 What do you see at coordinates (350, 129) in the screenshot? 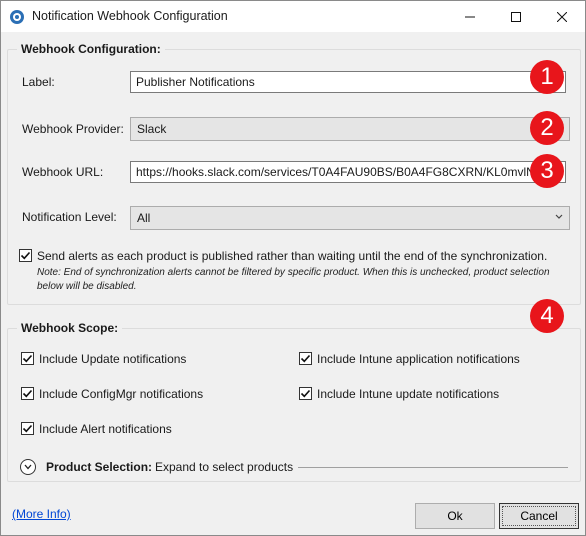
I see `provider-dropdown: Slack` at bounding box center [350, 129].